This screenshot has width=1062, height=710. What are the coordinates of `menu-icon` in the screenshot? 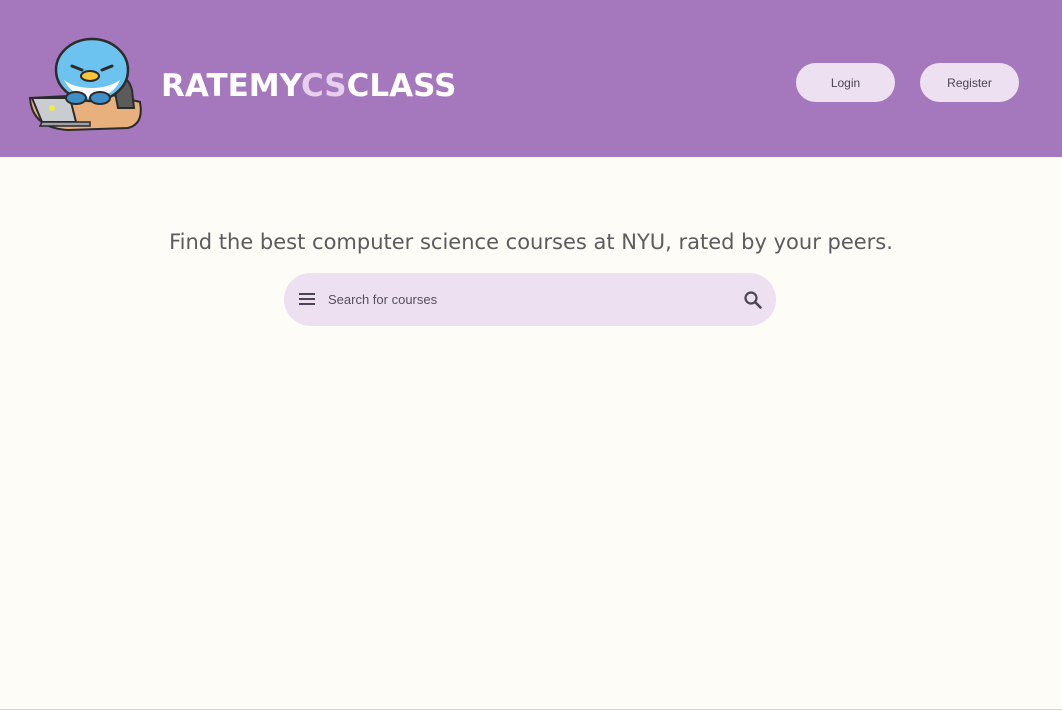 It's located at (307, 299).